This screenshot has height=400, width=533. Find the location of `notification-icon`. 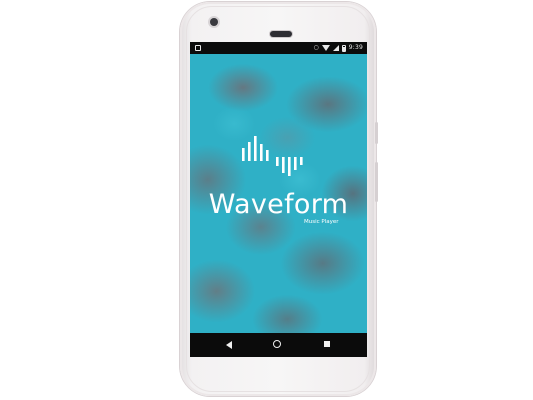

notification-icon is located at coordinates (198, 48).